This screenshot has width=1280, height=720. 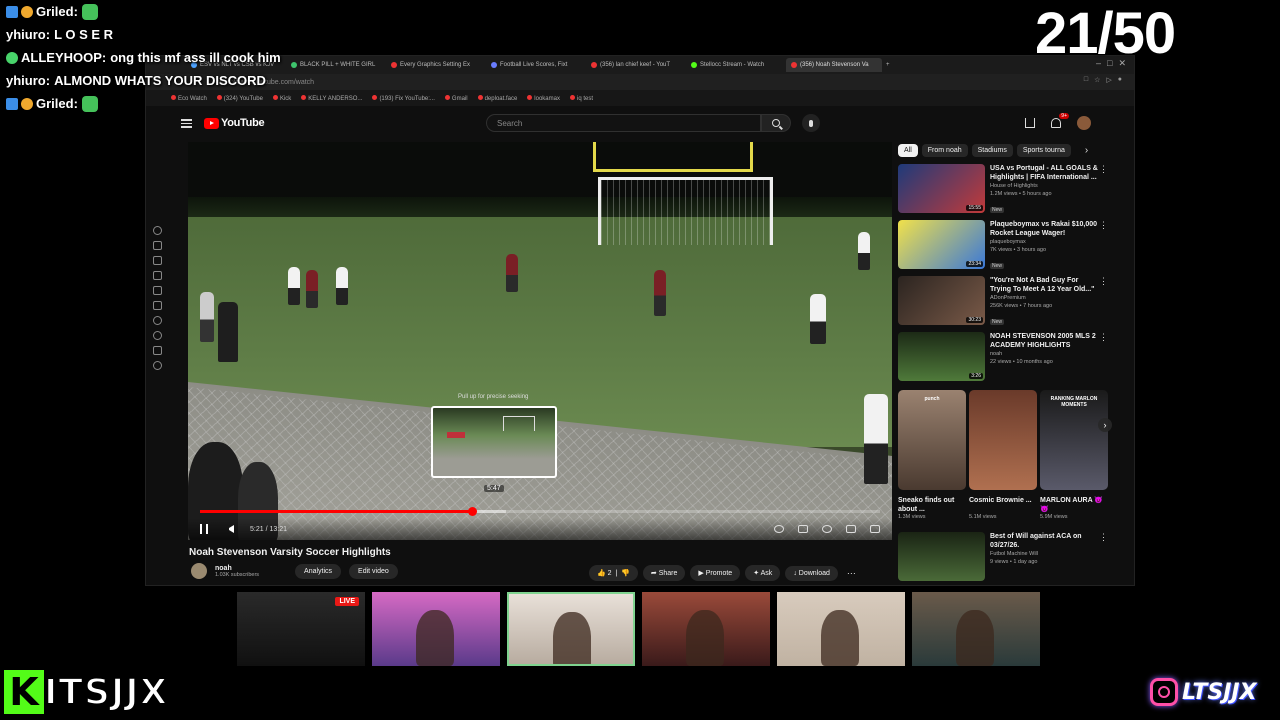 I want to click on filter-chip: All, so click(x=908, y=150).